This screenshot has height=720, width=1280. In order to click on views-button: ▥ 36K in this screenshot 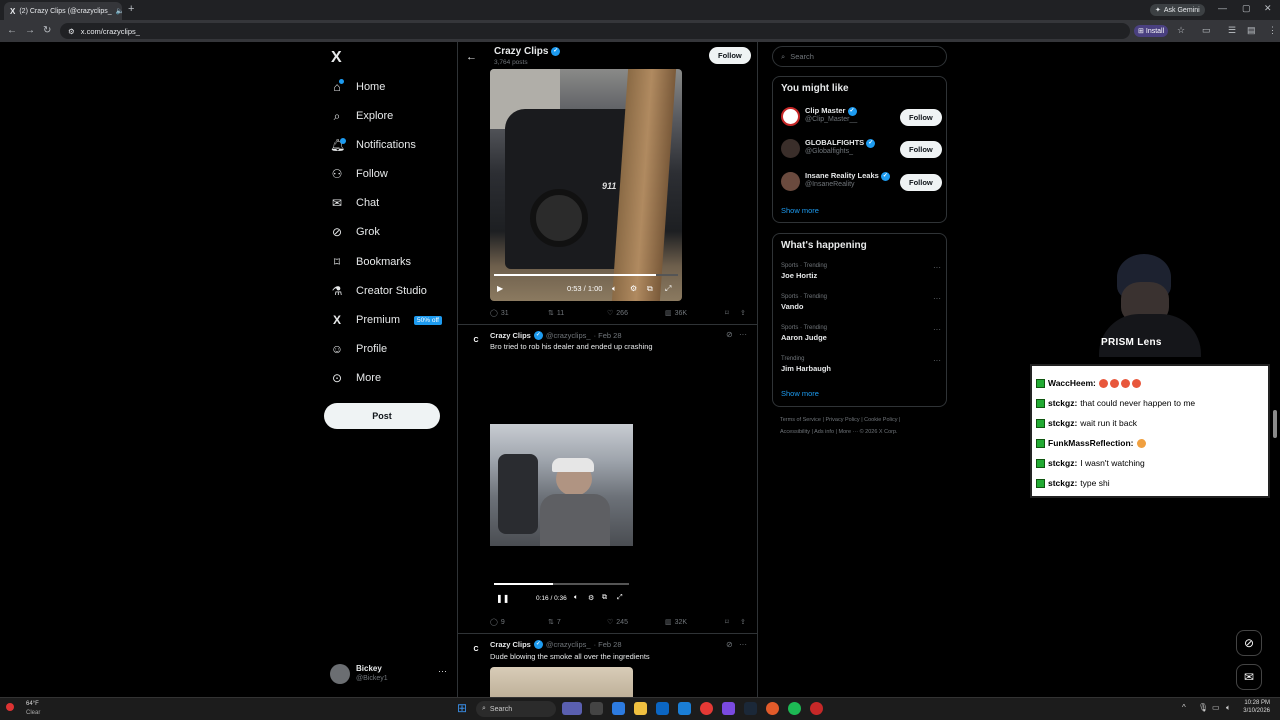, I will do `click(676, 313)`.